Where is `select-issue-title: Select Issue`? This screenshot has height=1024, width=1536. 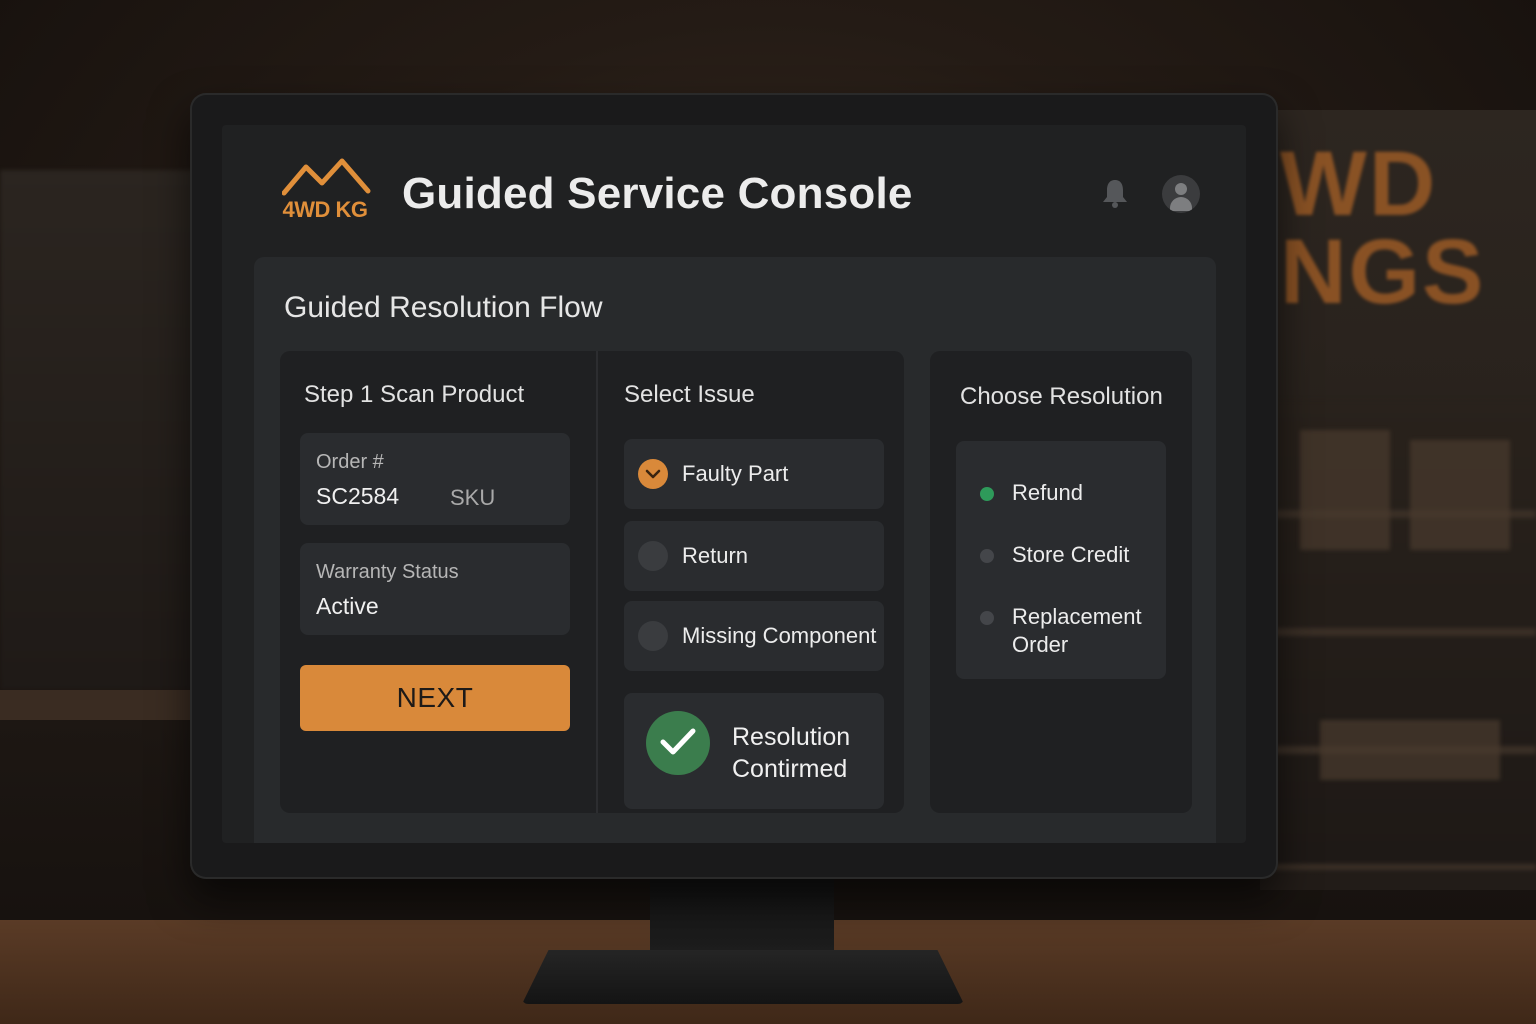
select-issue-title: Select Issue is located at coordinates (689, 394).